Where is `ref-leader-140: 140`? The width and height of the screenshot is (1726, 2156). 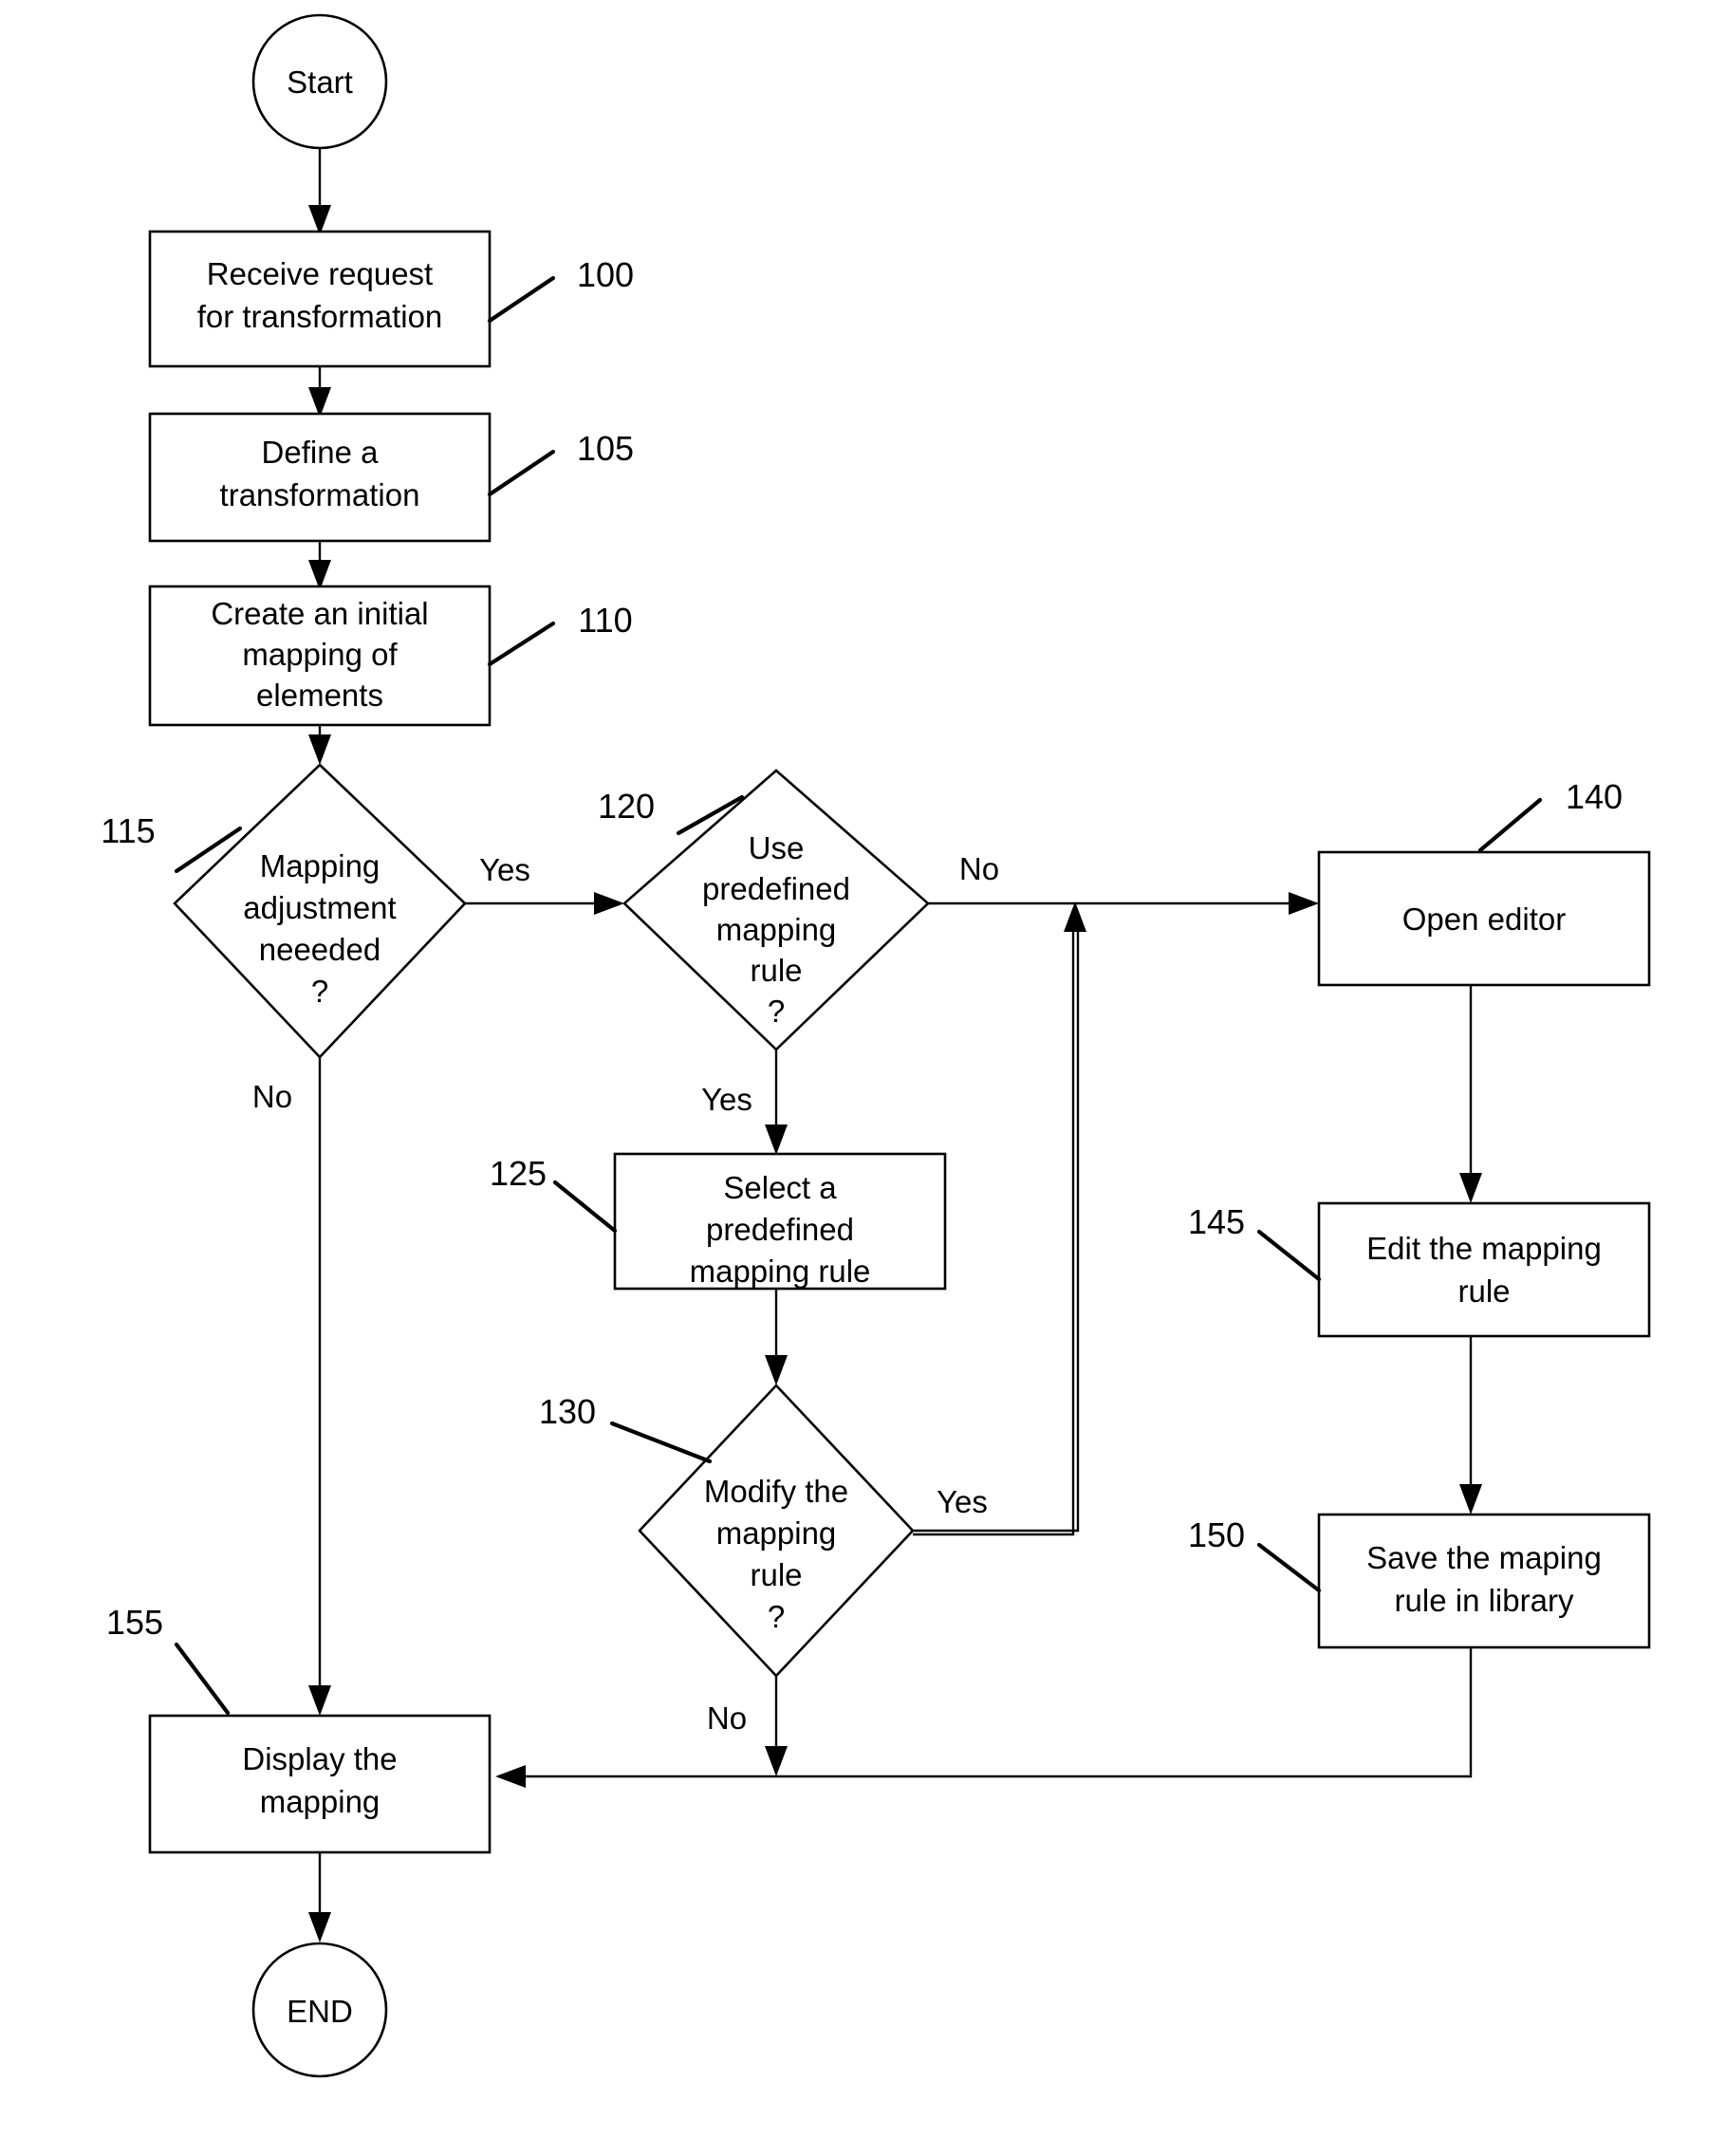
ref-leader-140: 140 is located at coordinates (1550, 815).